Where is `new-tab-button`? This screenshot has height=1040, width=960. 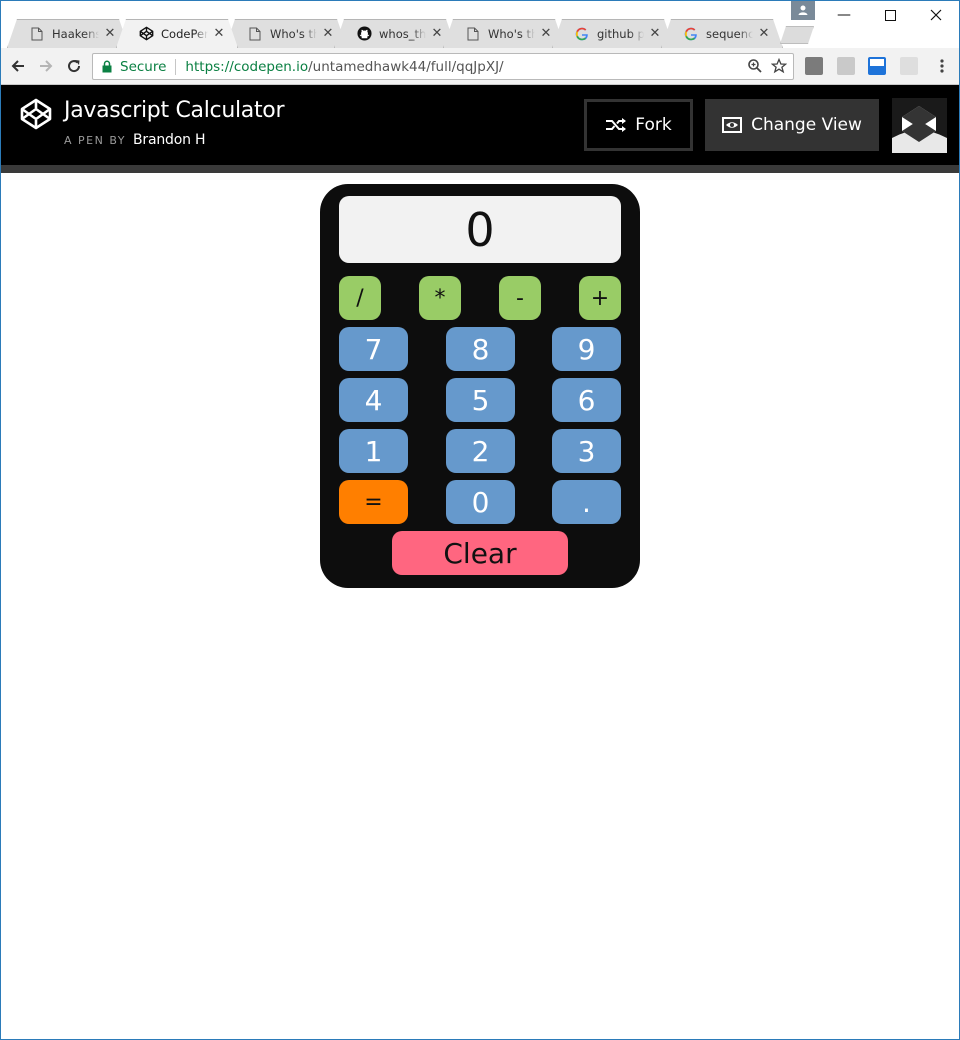 new-tab-button is located at coordinates (797, 35).